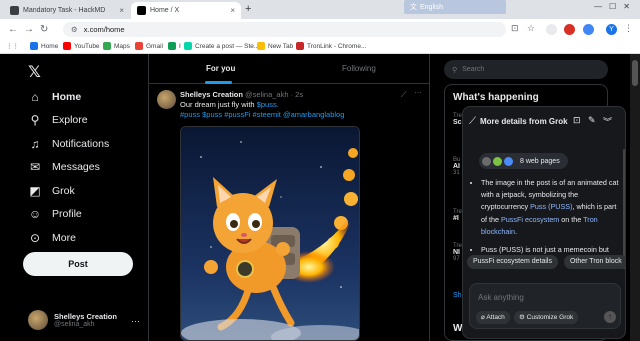 Image resolution: width=640 pixels, height=341 pixels. I want to click on trend-item: Bu AI 31, so click(456, 166).